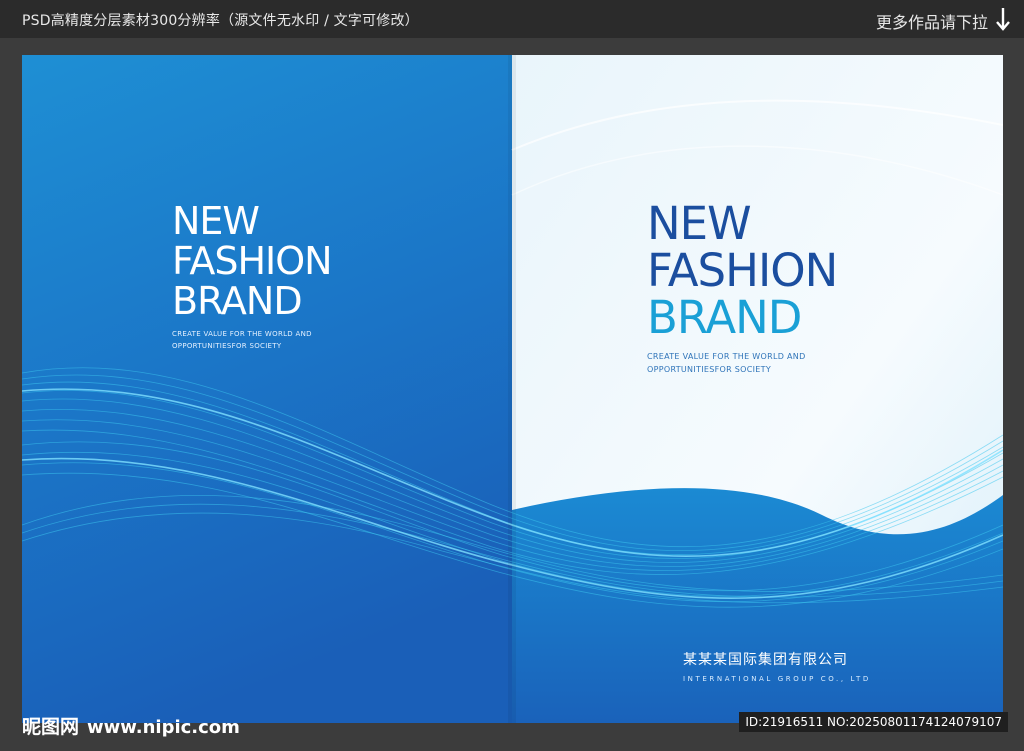  I want to click on right-subtitle-line-2: OPPORTUNITIESFOR SOCIETY, so click(709, 369).